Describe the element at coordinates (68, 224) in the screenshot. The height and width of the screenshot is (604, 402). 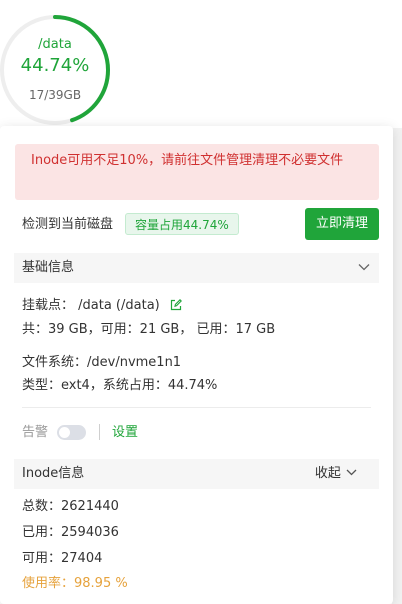
I see `detect-label: 检测到当前磁盘` at that location.